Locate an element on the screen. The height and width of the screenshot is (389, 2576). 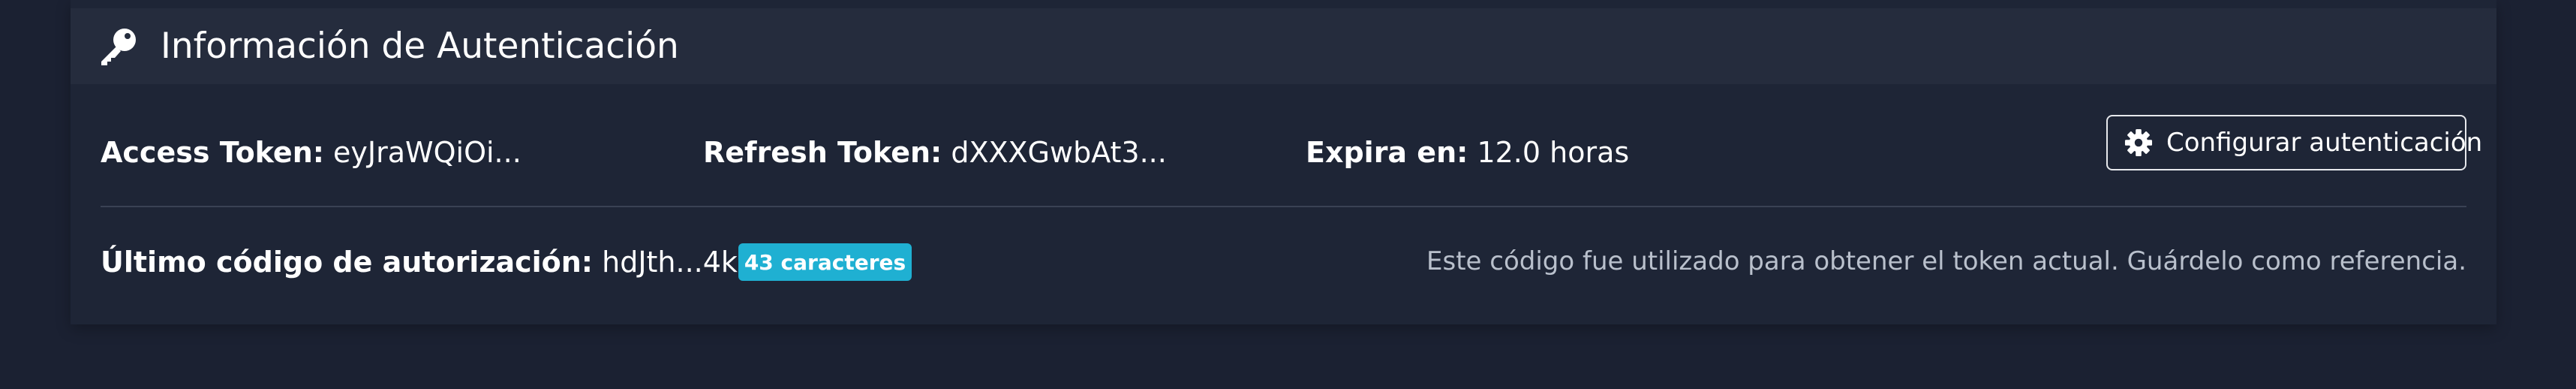
card-title: Información de Autenticación is located at coordinates (420, 47).